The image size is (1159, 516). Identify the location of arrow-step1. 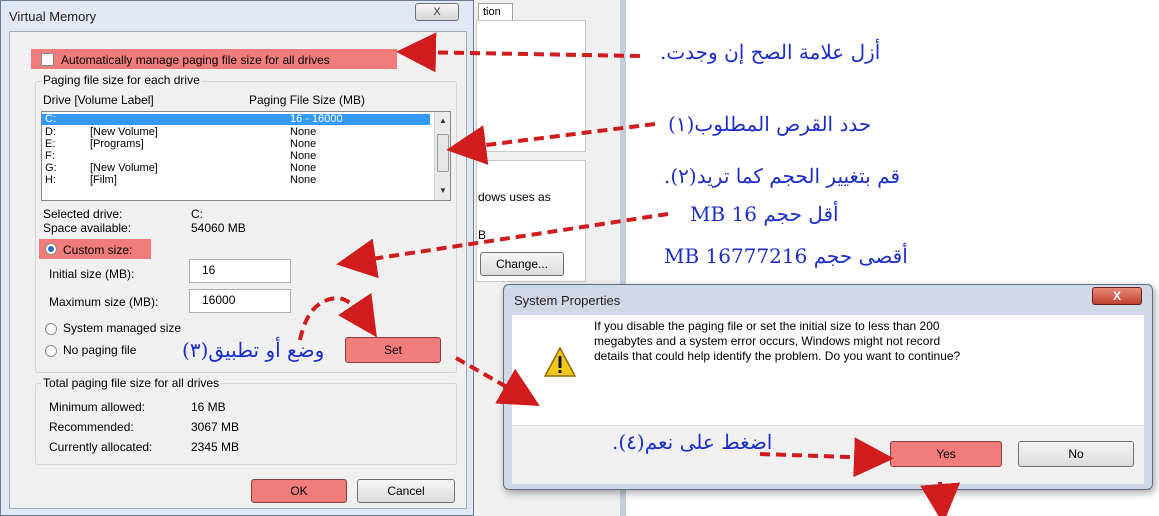
(551, 143).